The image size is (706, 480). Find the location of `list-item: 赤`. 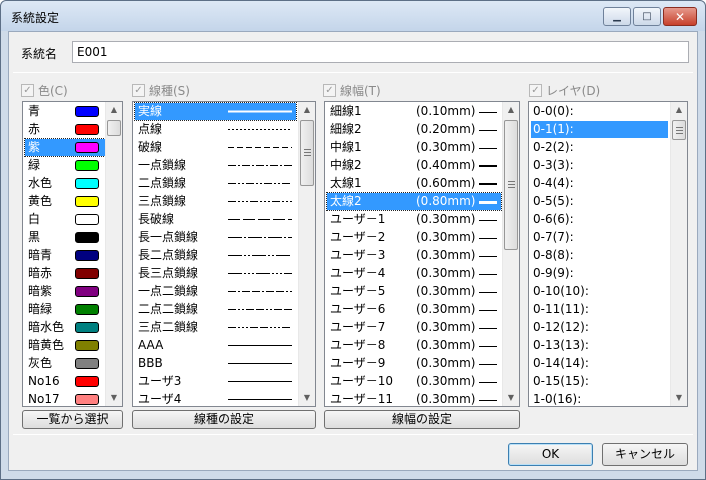

list-item: 赤 is located at coordinates (65, 129).